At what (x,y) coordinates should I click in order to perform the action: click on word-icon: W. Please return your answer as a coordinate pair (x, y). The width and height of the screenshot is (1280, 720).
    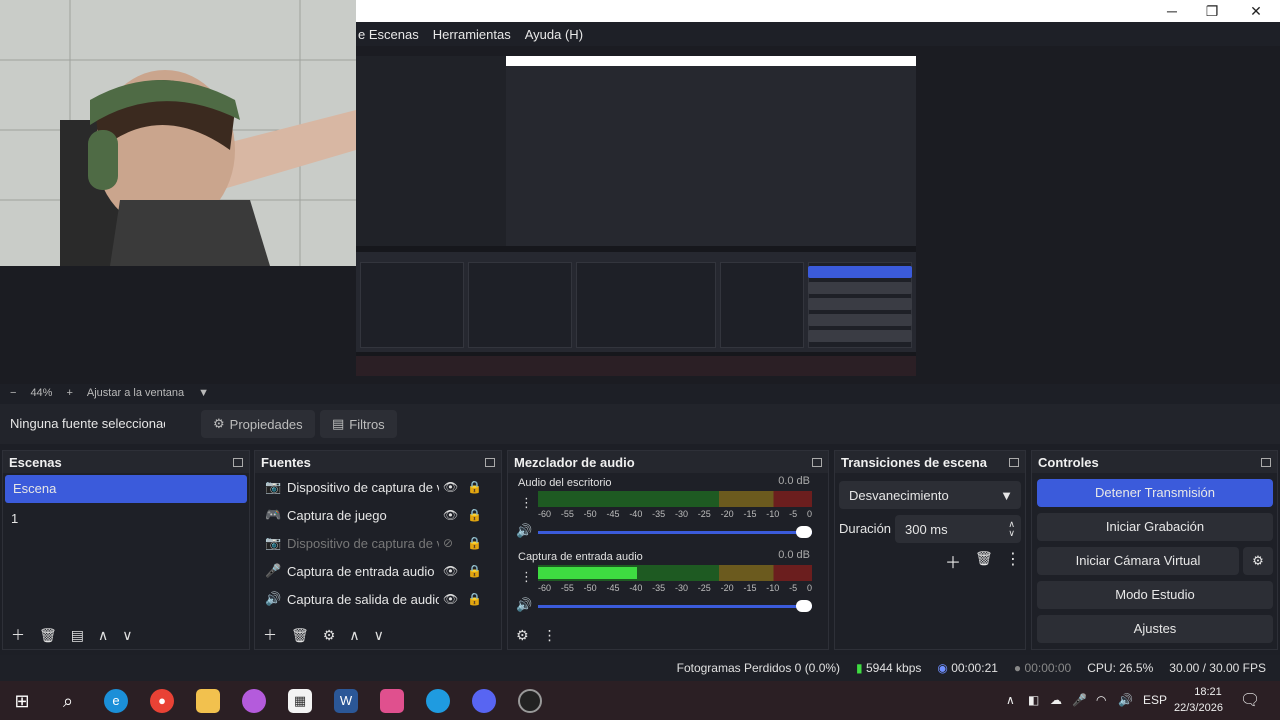
    Looking at the image, I should click on (346, 701).